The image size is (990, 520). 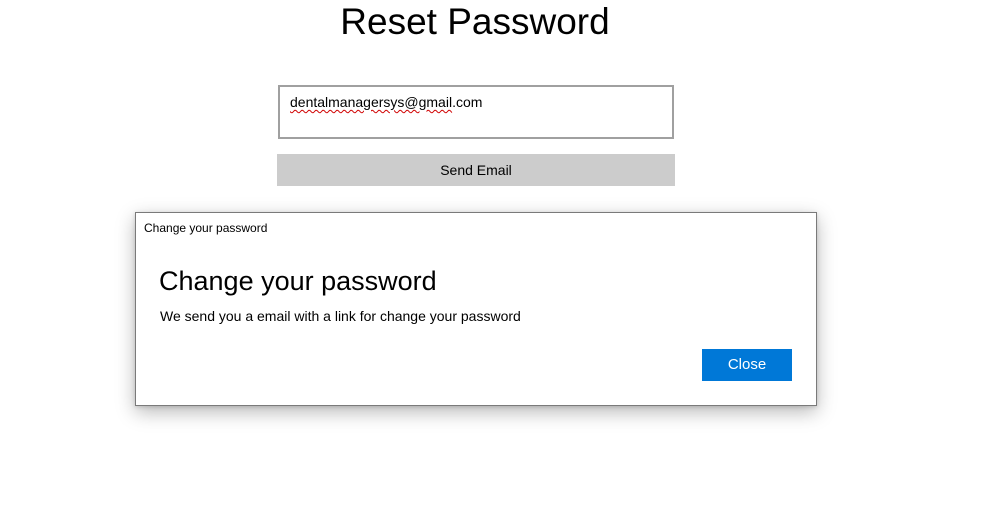 I want to click on dialog-window-title: Change your password, so click(x=206, y=228).